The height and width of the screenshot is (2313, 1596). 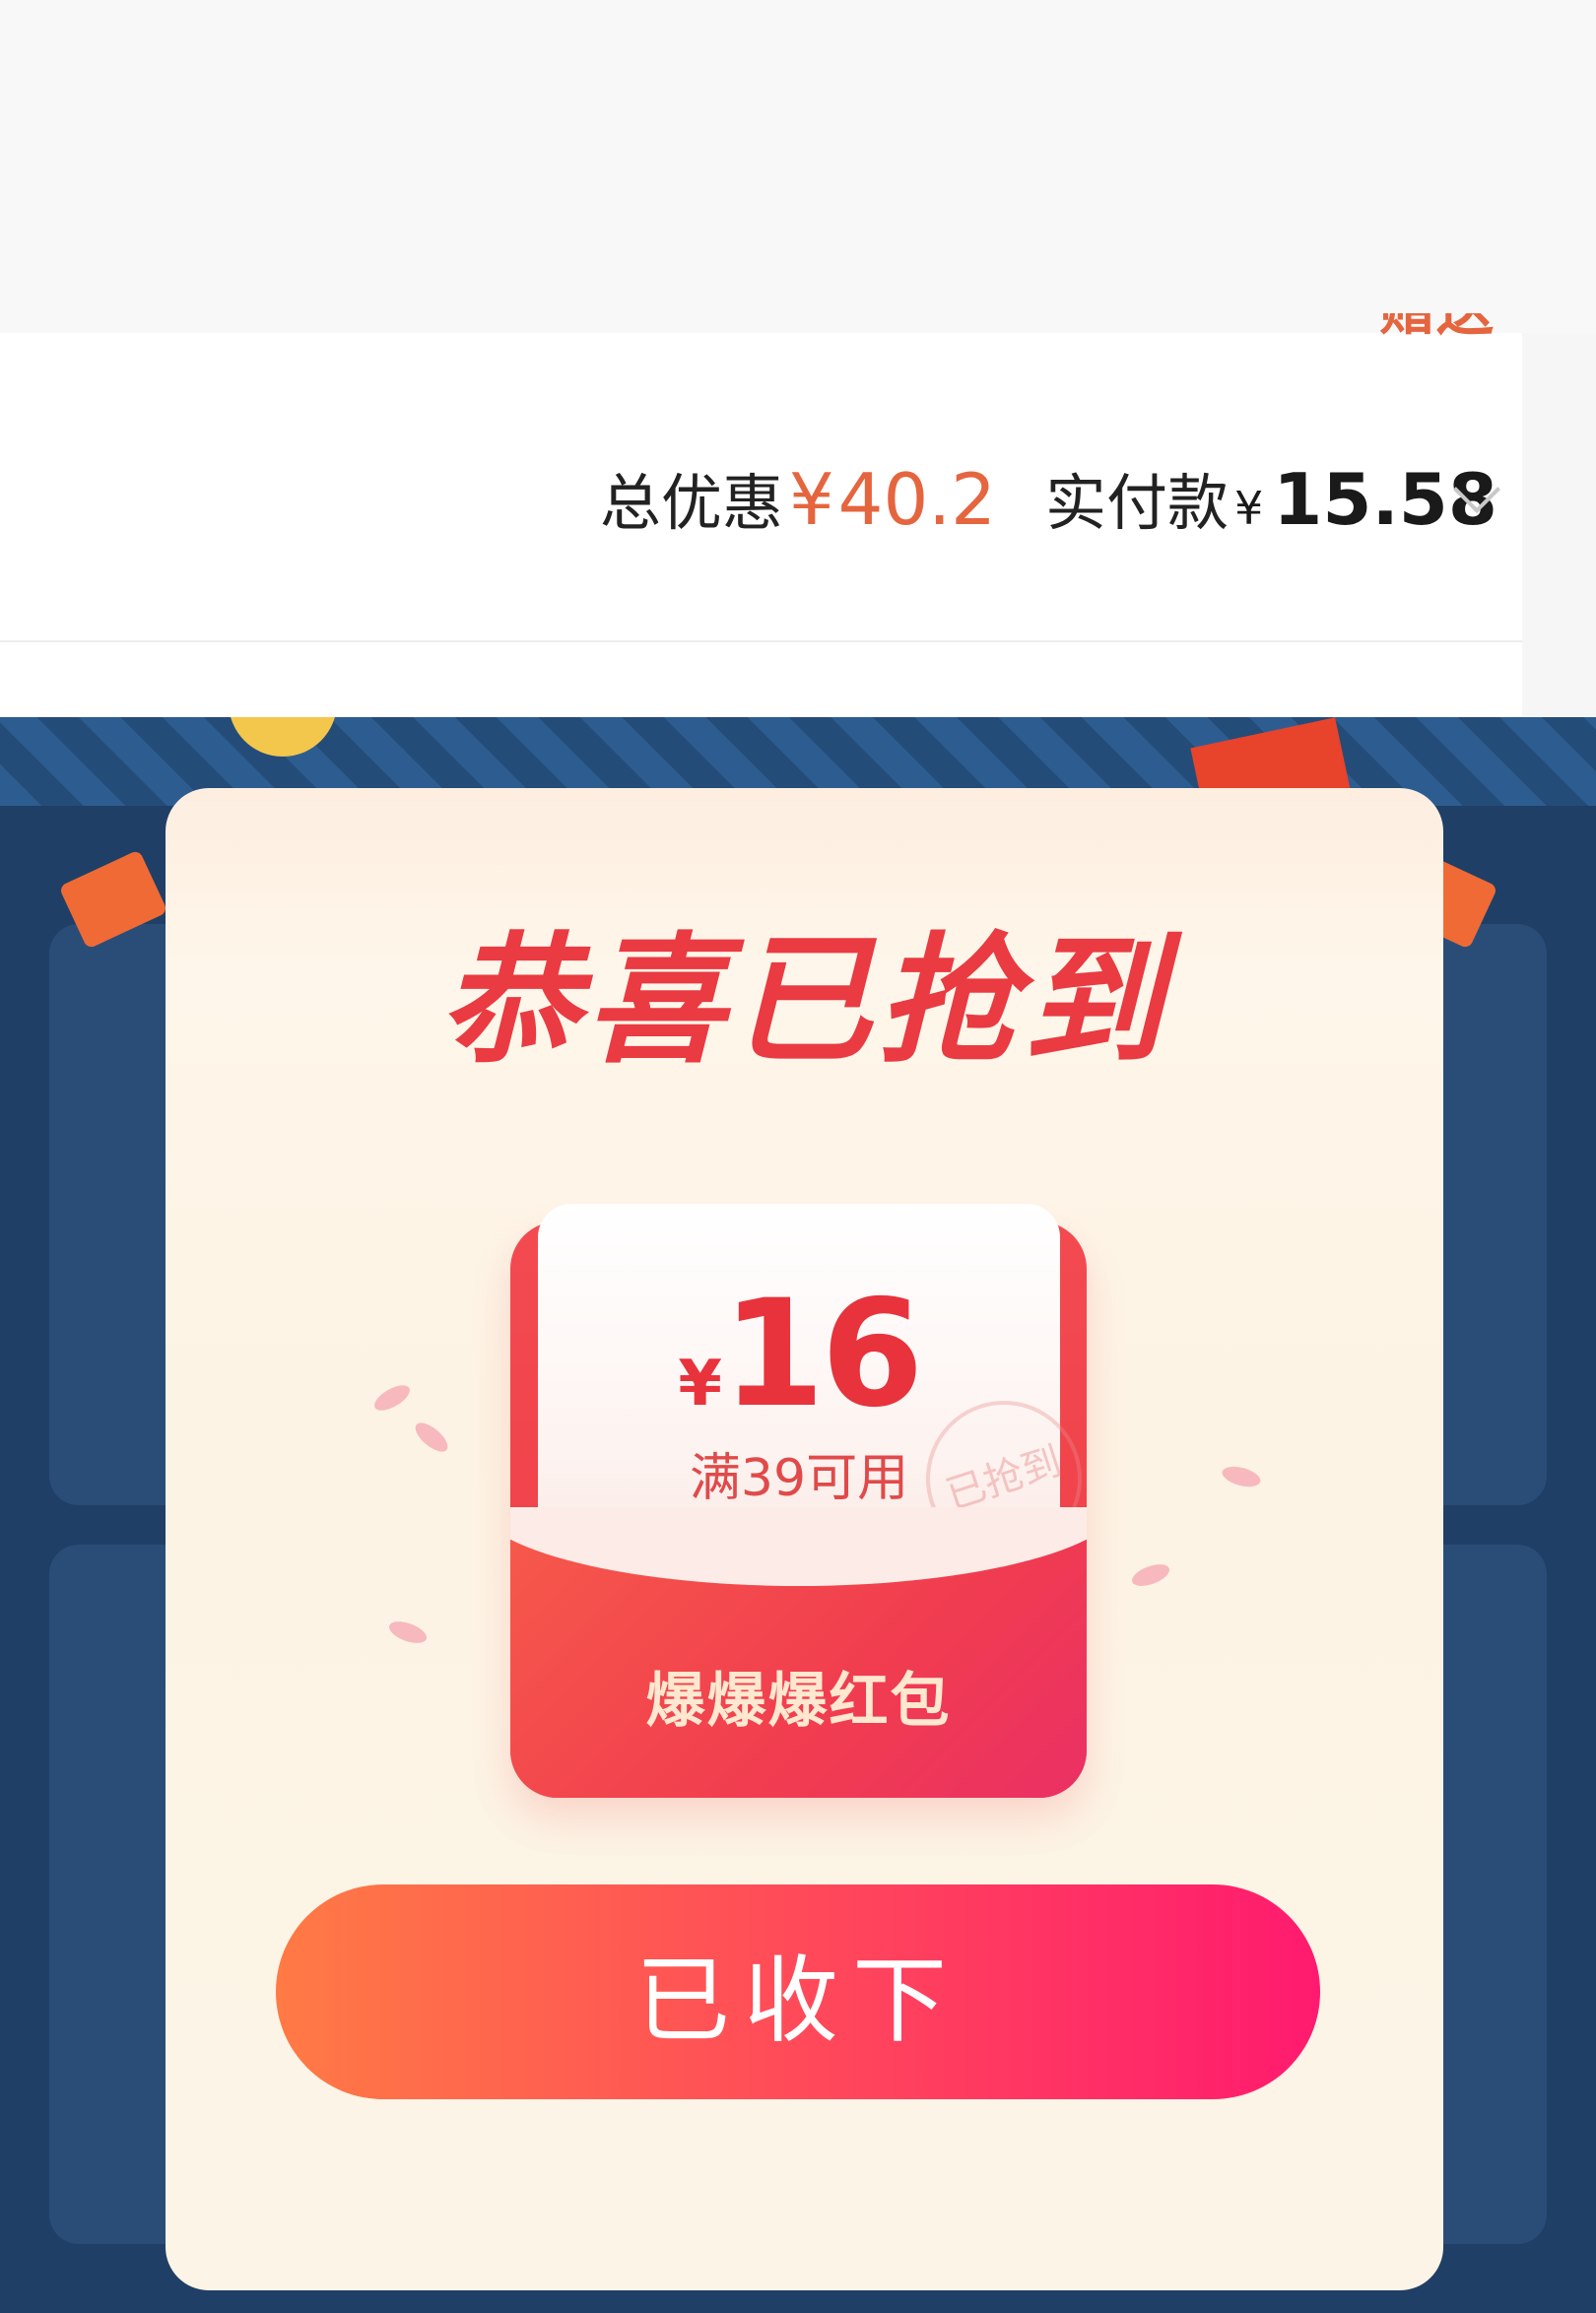 What do you see at coordinates (811, 499) in the screenshot?
I see `discount-currency: ¥` at bounding box center [811, 499].